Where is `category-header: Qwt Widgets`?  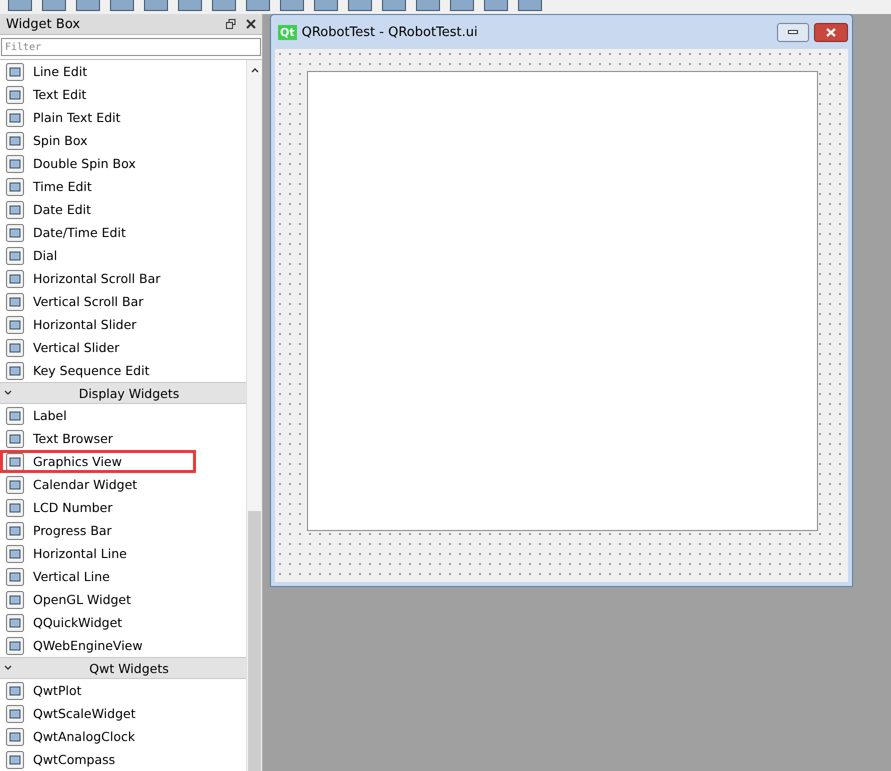 category-header: Qwt Widgets is located at coordinates (123, 668).